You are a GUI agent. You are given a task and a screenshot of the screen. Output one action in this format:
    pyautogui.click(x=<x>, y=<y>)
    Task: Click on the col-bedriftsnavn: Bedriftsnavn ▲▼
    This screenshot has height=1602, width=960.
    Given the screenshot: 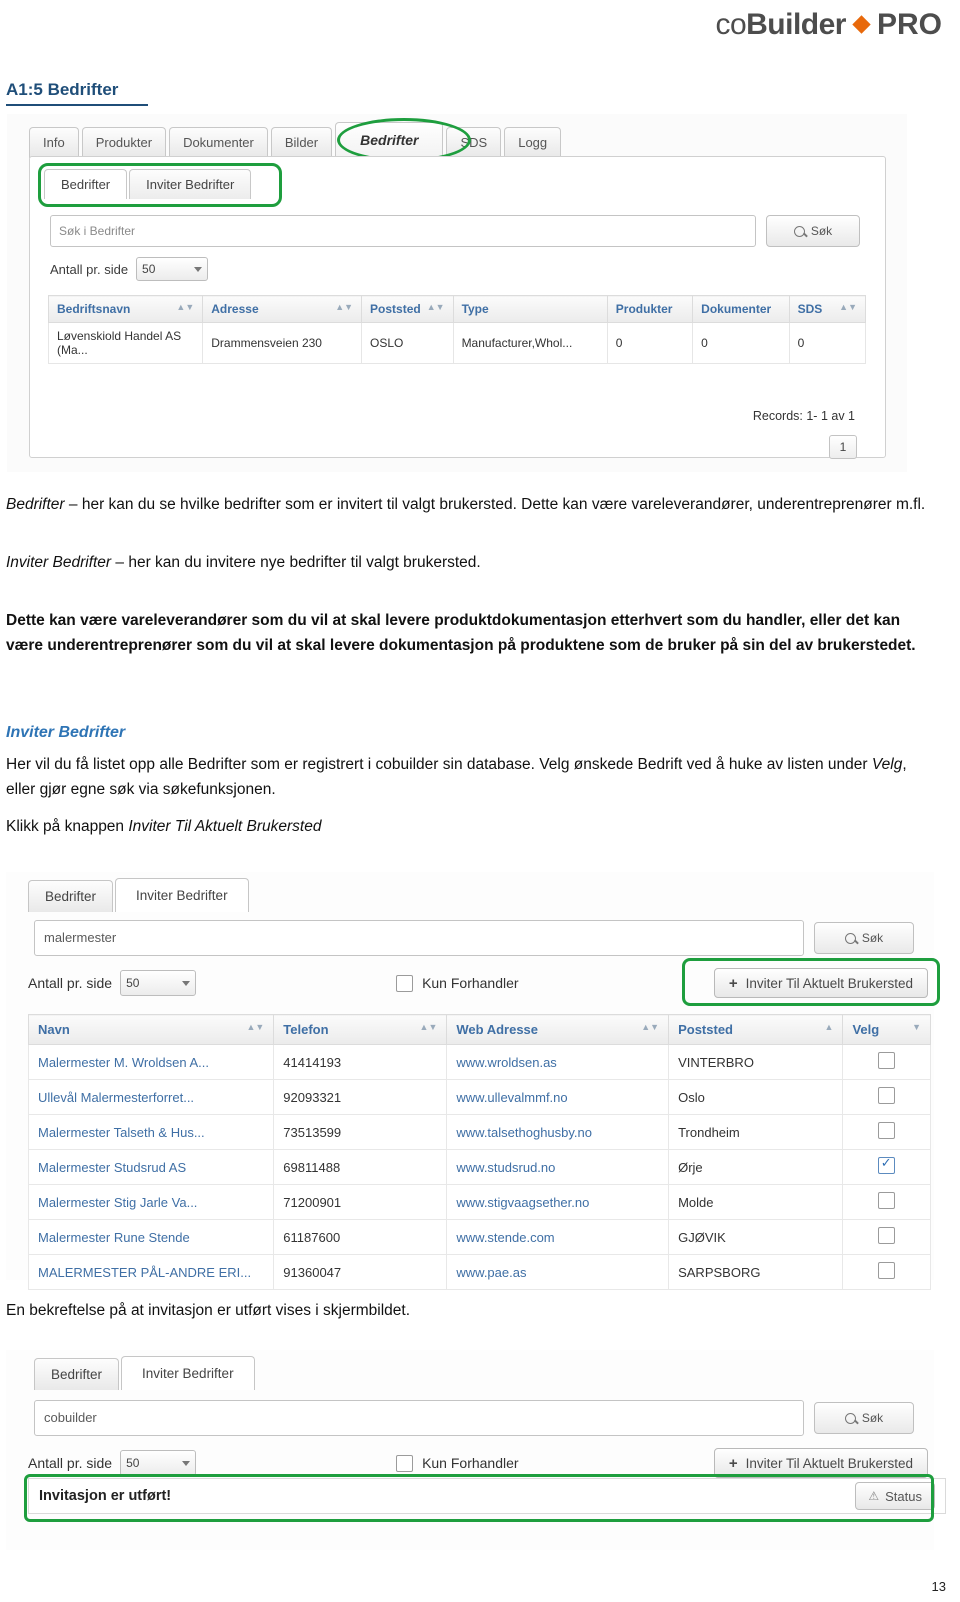 What is the action you would take?
    pyautogui.click(x=125, y=309)
    